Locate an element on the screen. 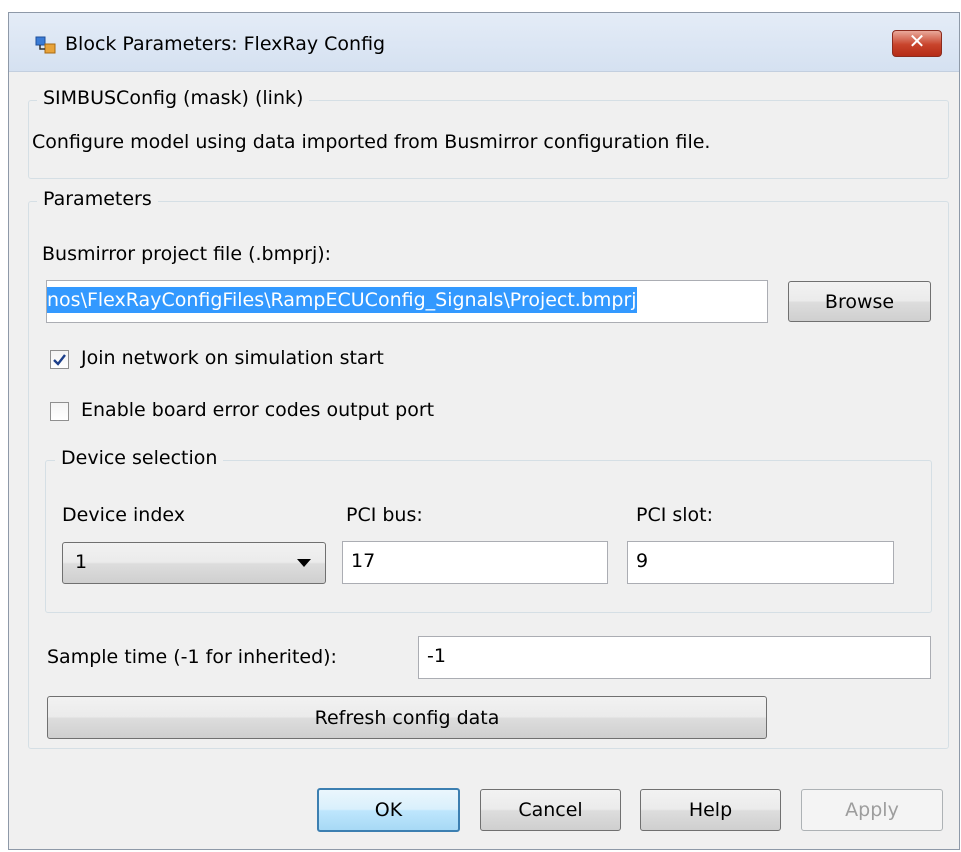  apply-label: Apply is located at coordinates (872, 810).